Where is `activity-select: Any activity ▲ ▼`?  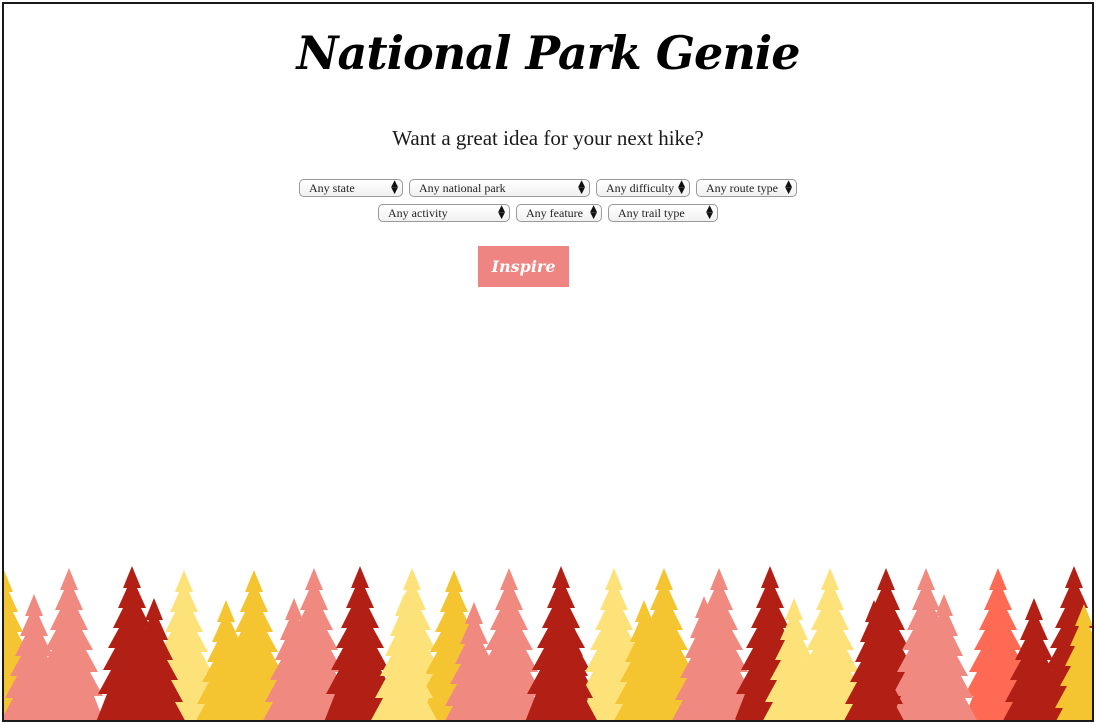 activity-select: Any activity ▲ ▼ is located at coordinates (444, 213).